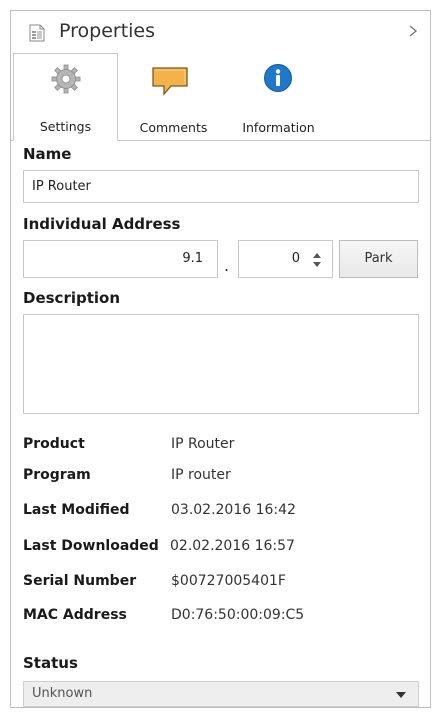 The image size is (441, 712). Describe the element at coordinates (220, 32) in the screenshot. I see `panel-header: Properties` at that location.